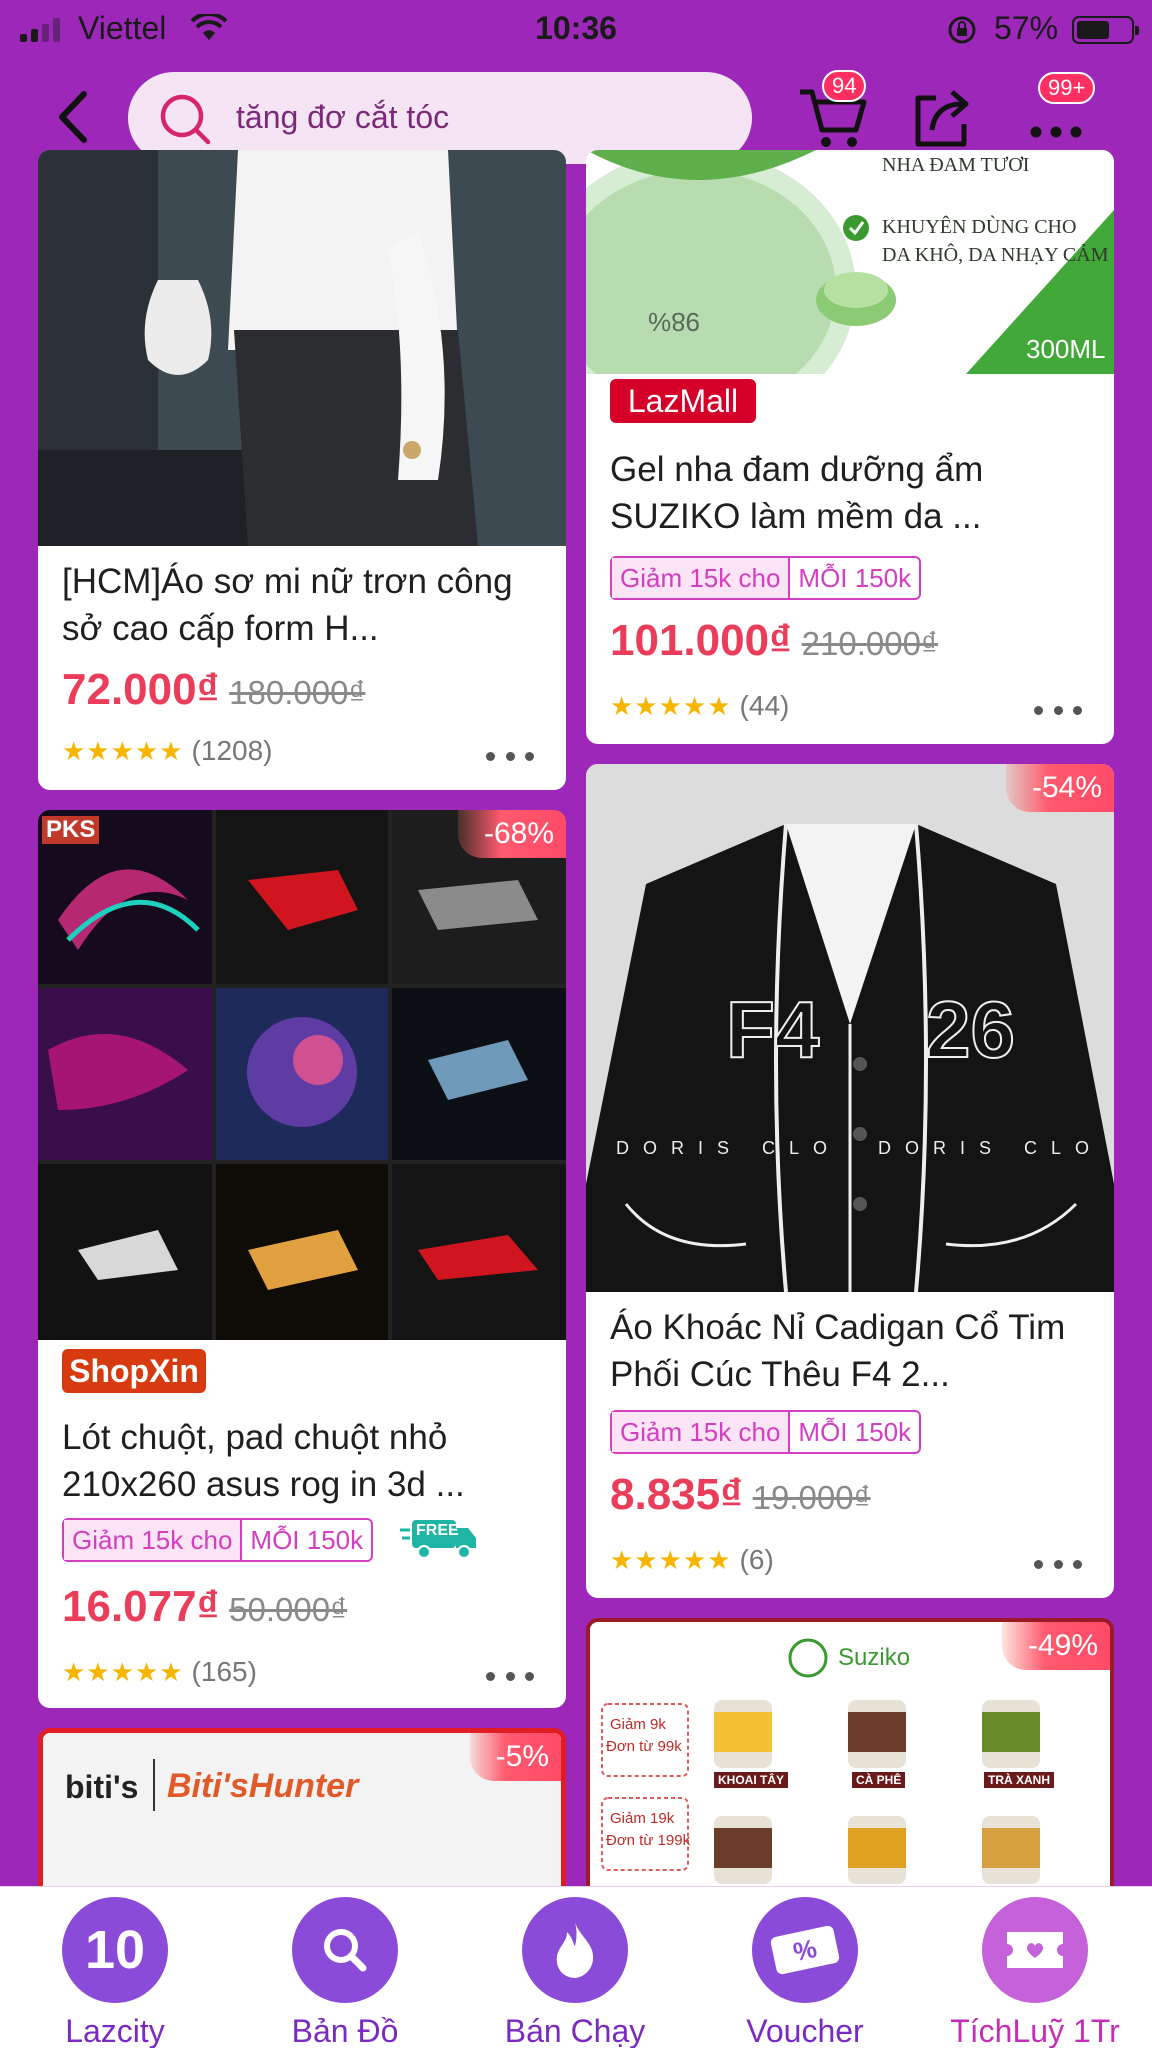  Describe the element at coordinates (74, 117) in the screenshot. I see `back-button` at that location.